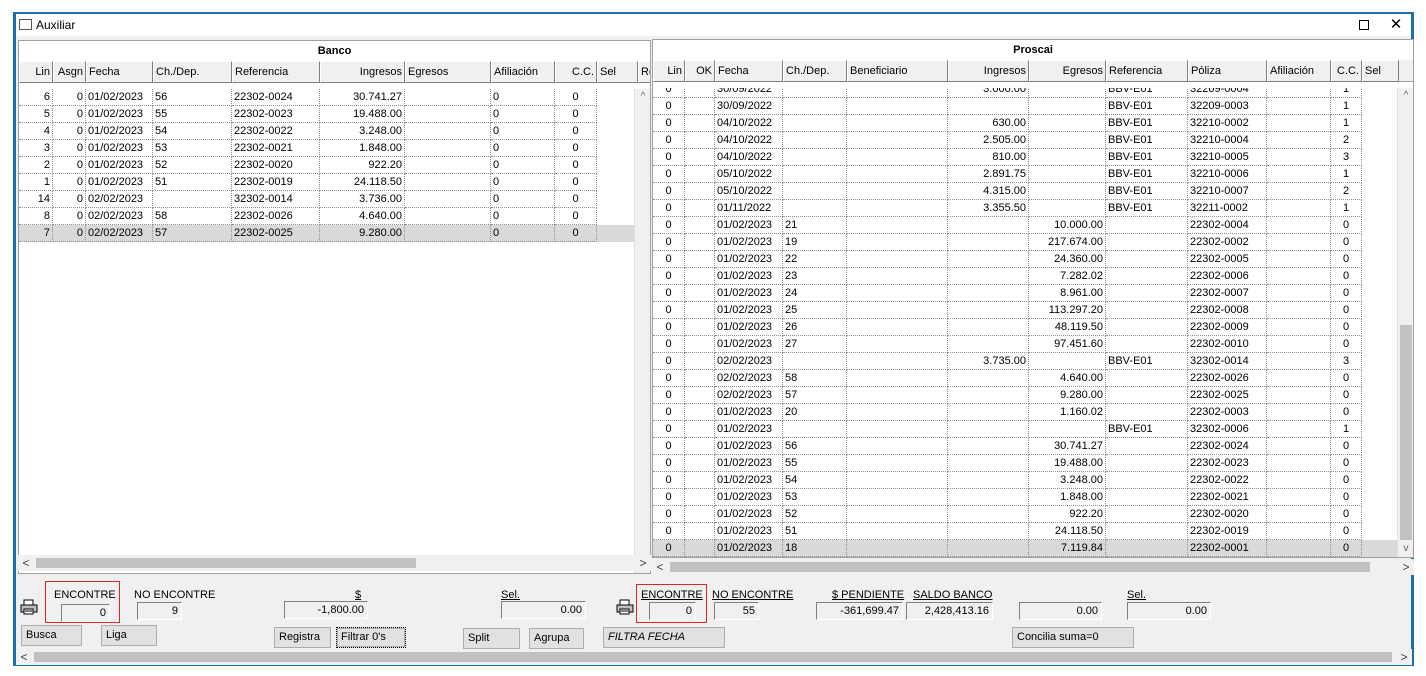 The height and width of the screenshot is (676, 1426). I want to click on table-row: 0 05/10/2022 2.891.75 BBV-E01 32210-0006 1, so click(1025, 174).